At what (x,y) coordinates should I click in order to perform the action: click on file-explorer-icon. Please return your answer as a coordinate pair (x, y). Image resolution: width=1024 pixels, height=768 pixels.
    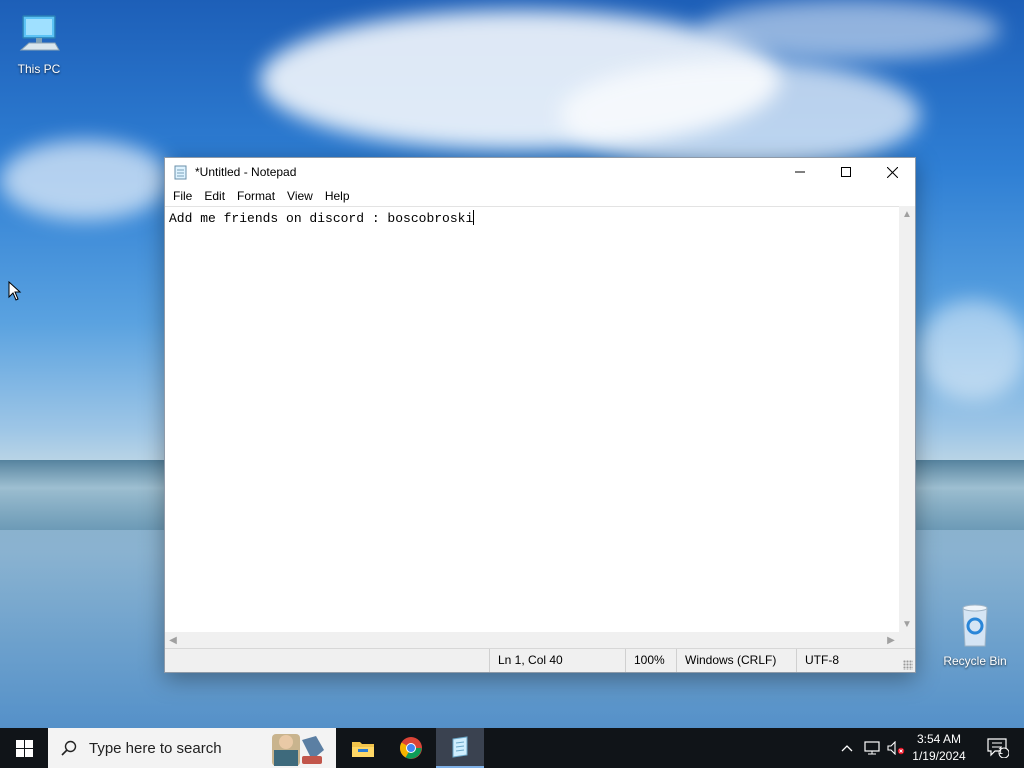
    Looking at the image, I should click on (363, 749).